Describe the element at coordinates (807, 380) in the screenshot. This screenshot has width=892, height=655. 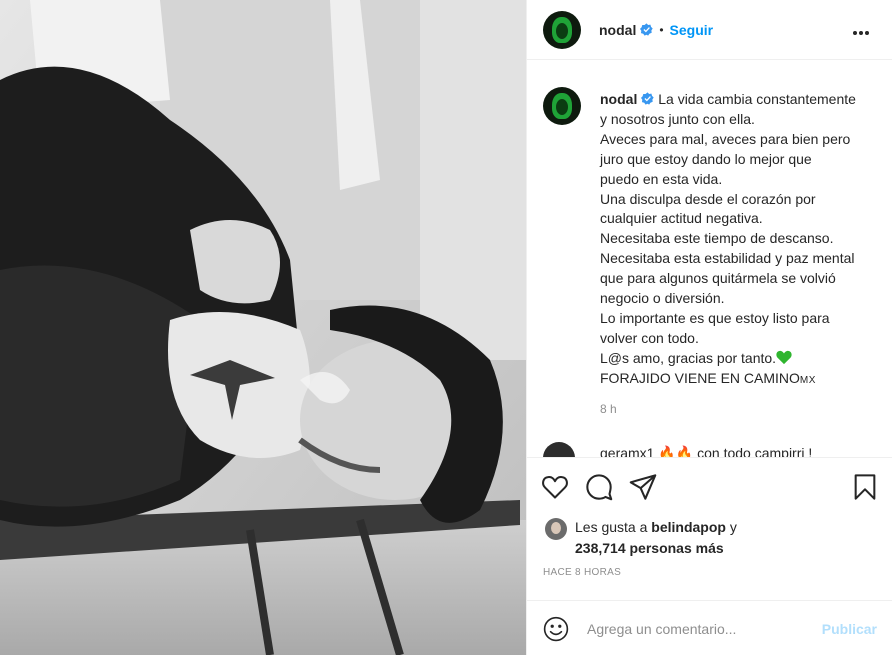
I see `mexico-flag-text: MX` at that location.